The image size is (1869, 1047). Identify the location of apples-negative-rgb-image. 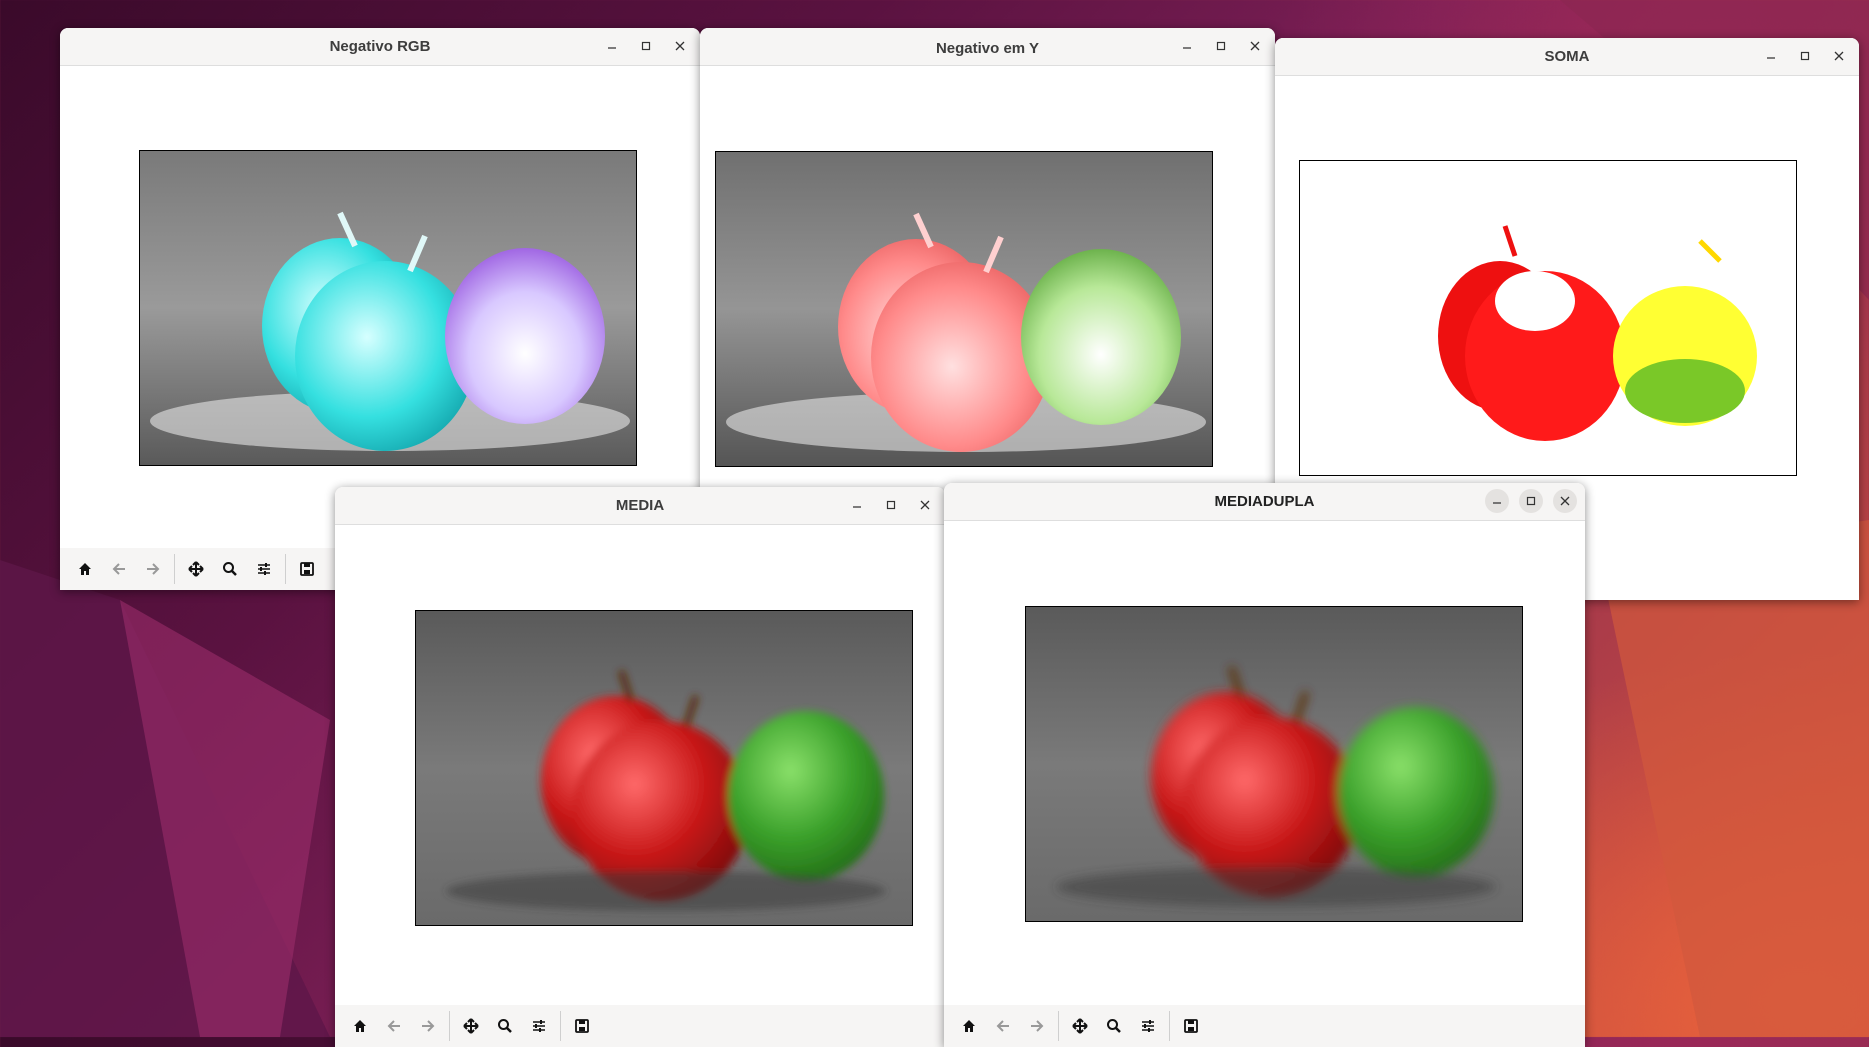
(388, 308).